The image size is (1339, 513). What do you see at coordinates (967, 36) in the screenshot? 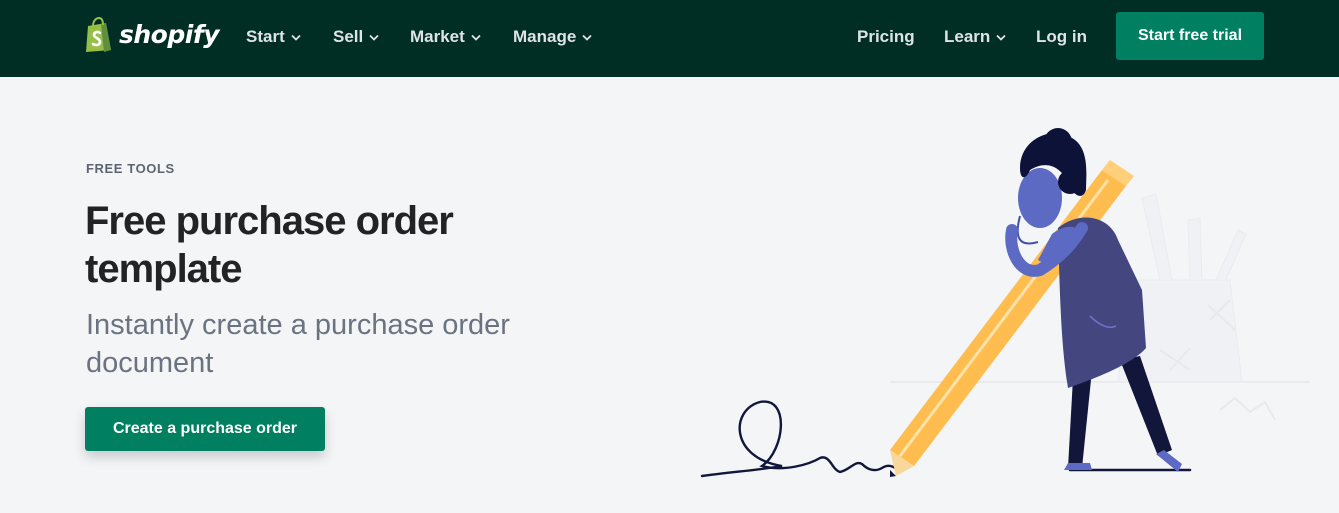
I see `nav-item-label: Learn` at bounding box center [967, 36].